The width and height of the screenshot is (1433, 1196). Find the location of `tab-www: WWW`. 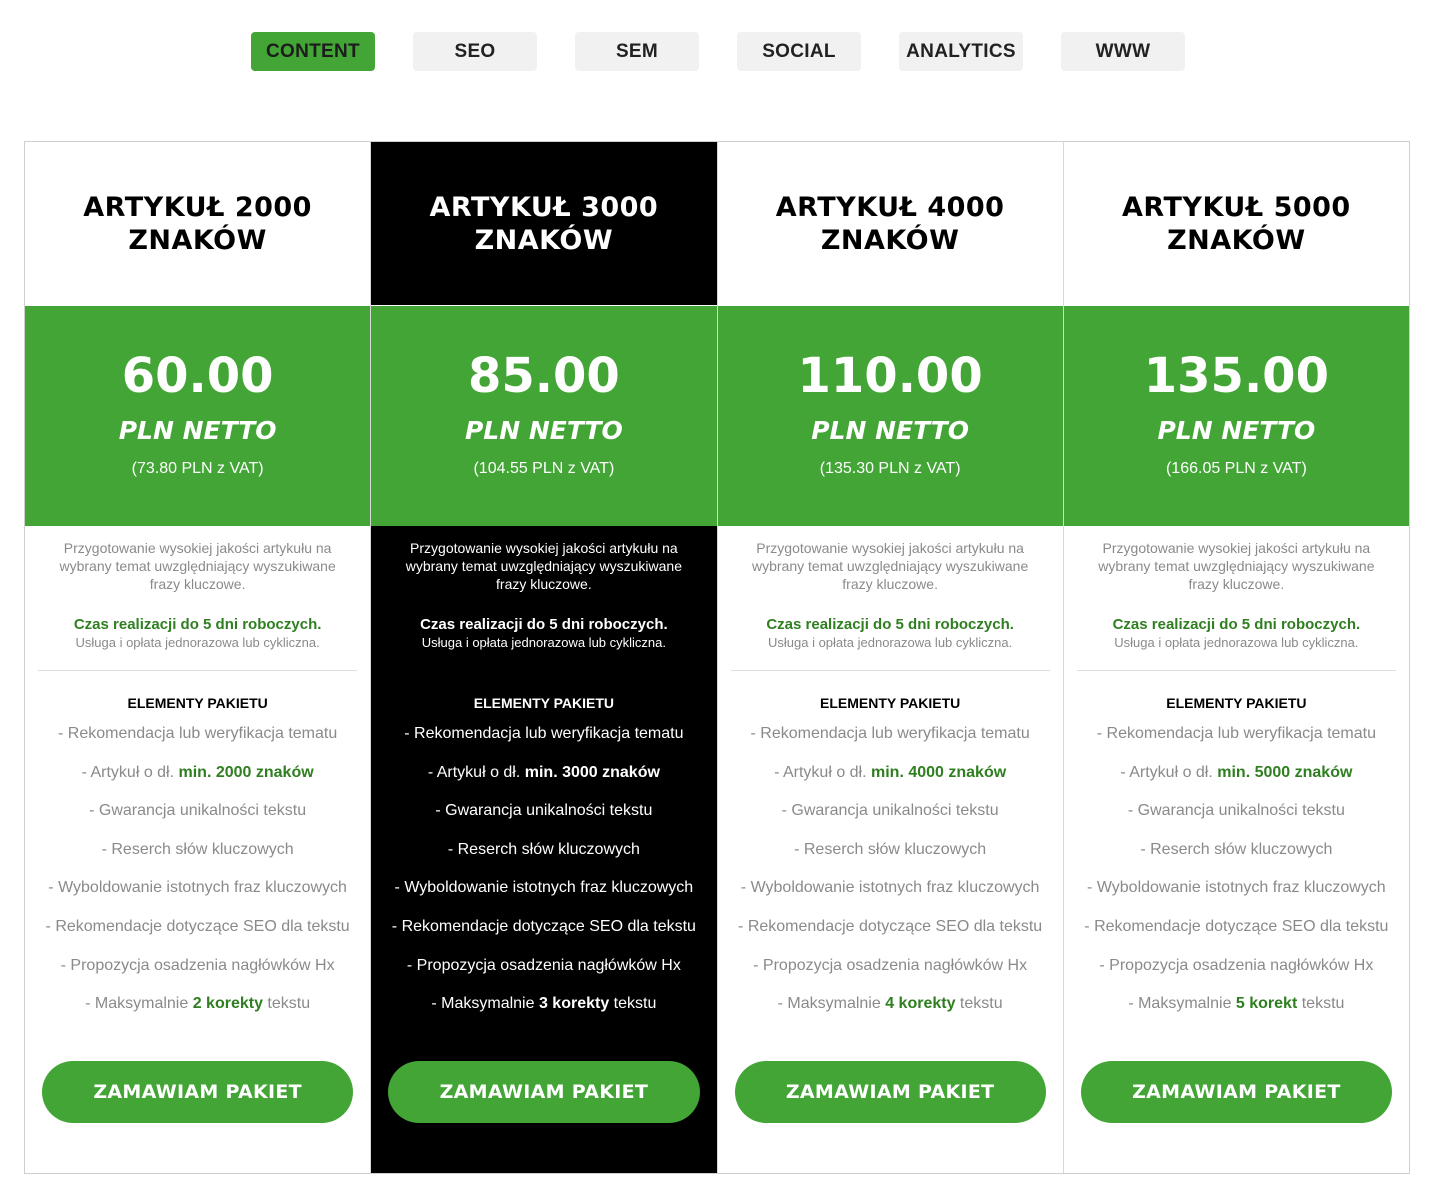

tab-www: WWW is located at coordinates (1123, 51).